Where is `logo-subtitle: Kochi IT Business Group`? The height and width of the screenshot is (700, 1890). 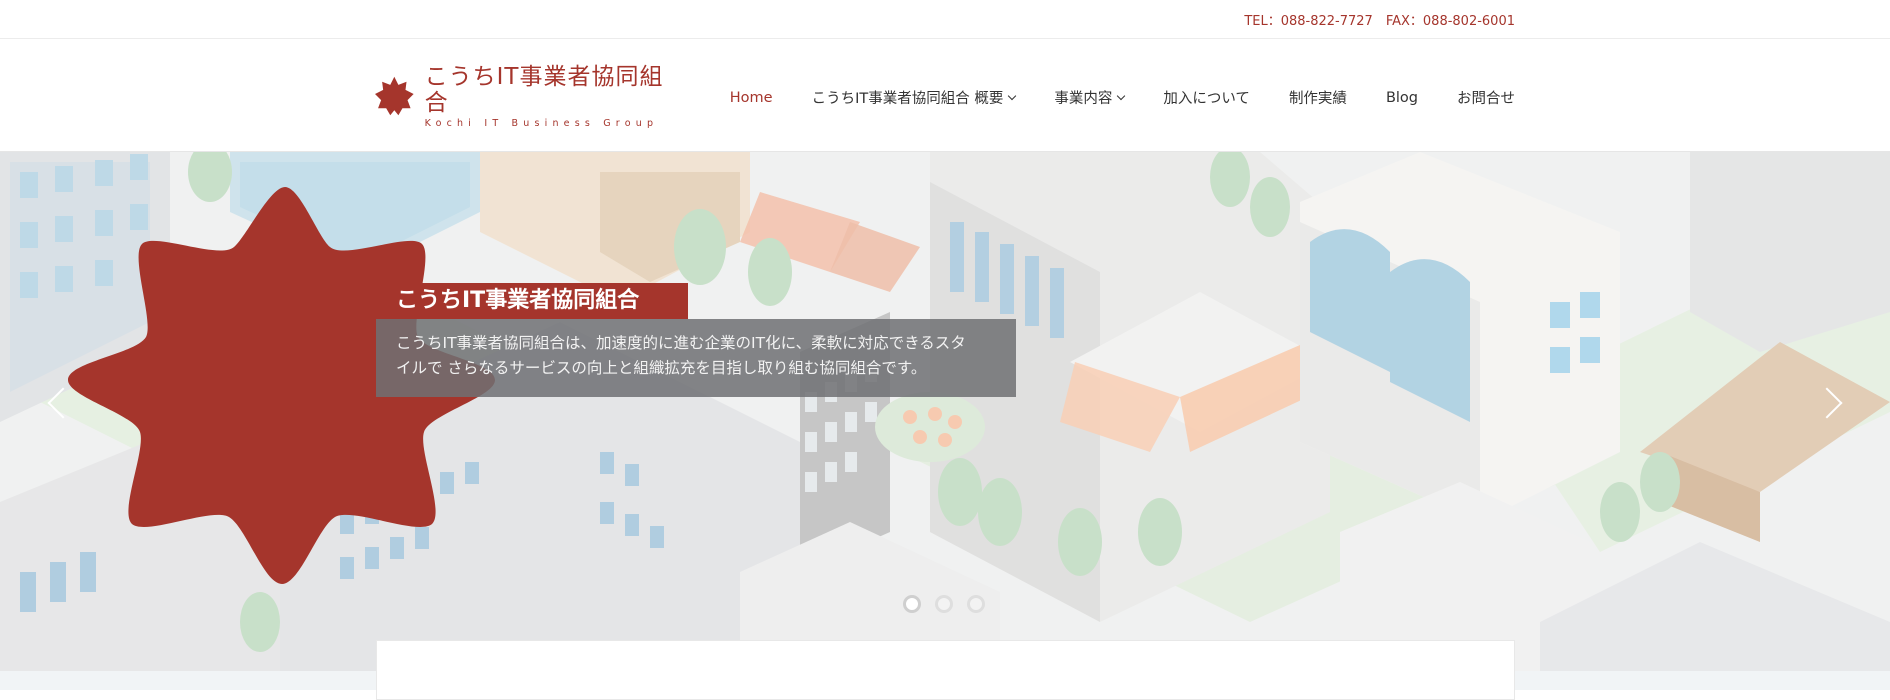
logo-subtitle: Kochi IT Business Group is located at coordinates (541, 123).